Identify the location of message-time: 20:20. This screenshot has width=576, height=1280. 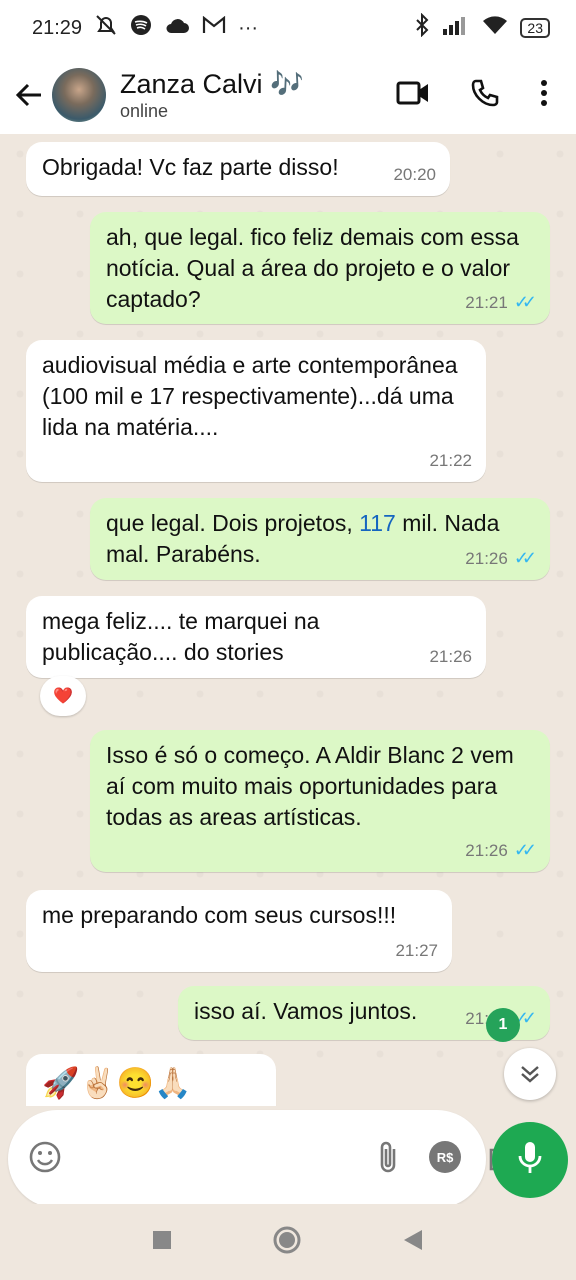
(414, 174).